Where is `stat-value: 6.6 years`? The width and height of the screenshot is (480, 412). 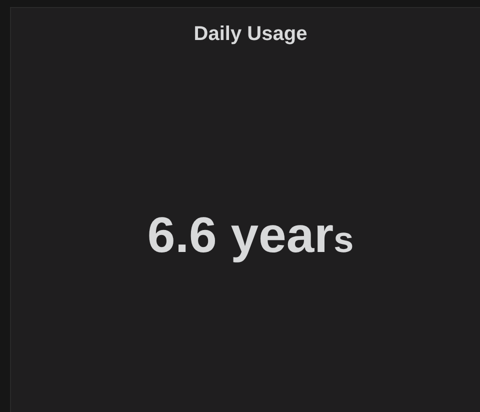
stat-value: 6.6 years is located at coordinates (250, 235).